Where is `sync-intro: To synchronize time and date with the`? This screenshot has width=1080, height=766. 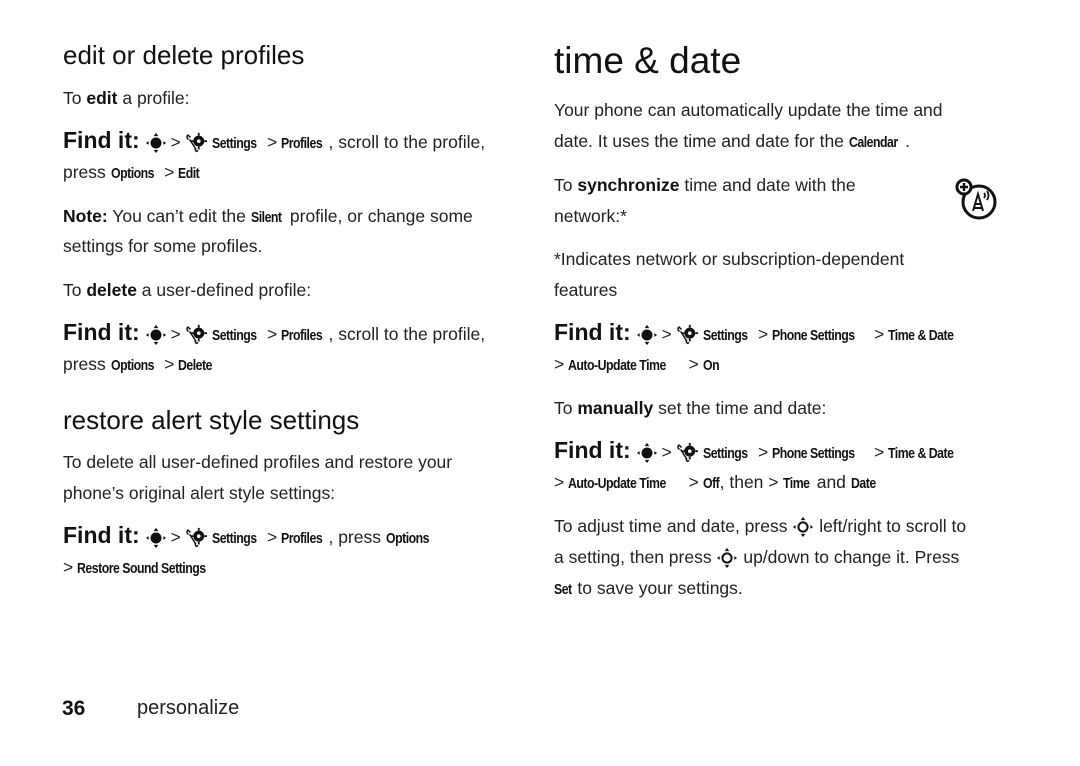
sync-intro: To synchronize time and date with the is located at coordinates (705, 185).